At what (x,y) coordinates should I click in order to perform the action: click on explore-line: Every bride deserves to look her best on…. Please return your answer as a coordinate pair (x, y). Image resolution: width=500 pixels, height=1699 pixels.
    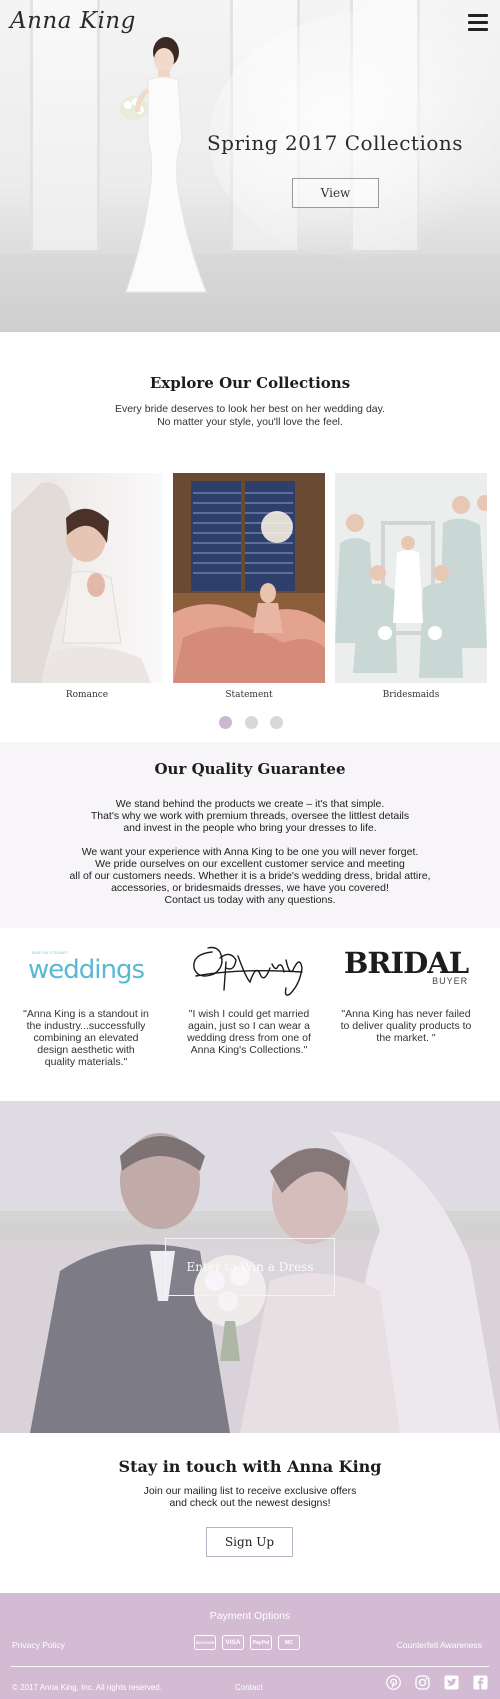
    Looking at the image, I should click on (250, 409).